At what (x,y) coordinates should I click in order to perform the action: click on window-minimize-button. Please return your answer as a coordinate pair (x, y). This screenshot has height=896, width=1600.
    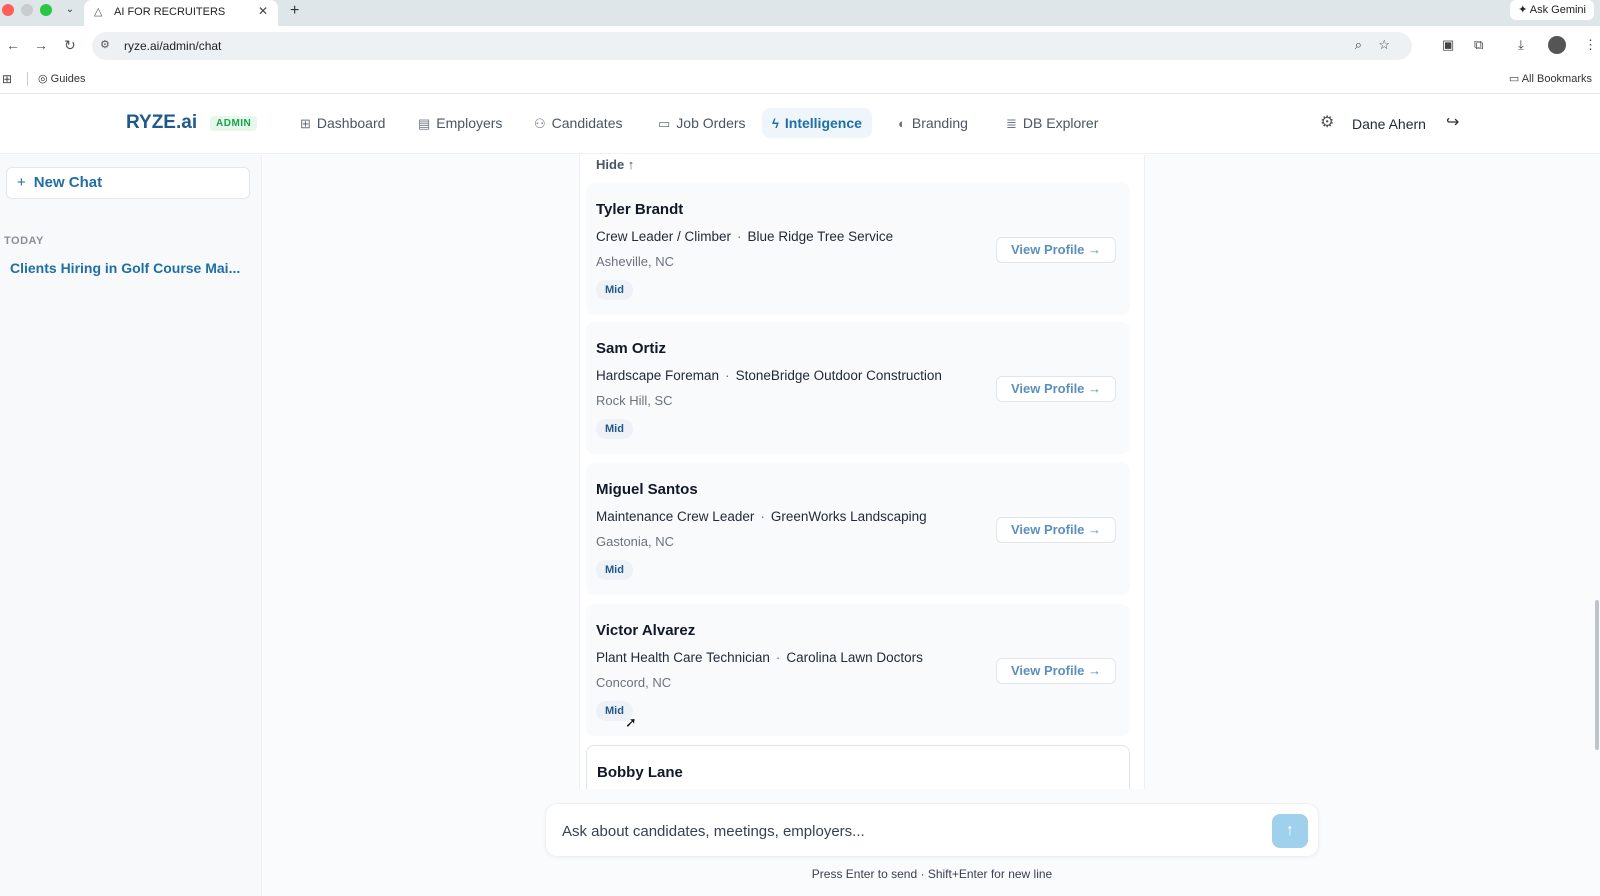
    Looking at the image, I should click on (27, 10).